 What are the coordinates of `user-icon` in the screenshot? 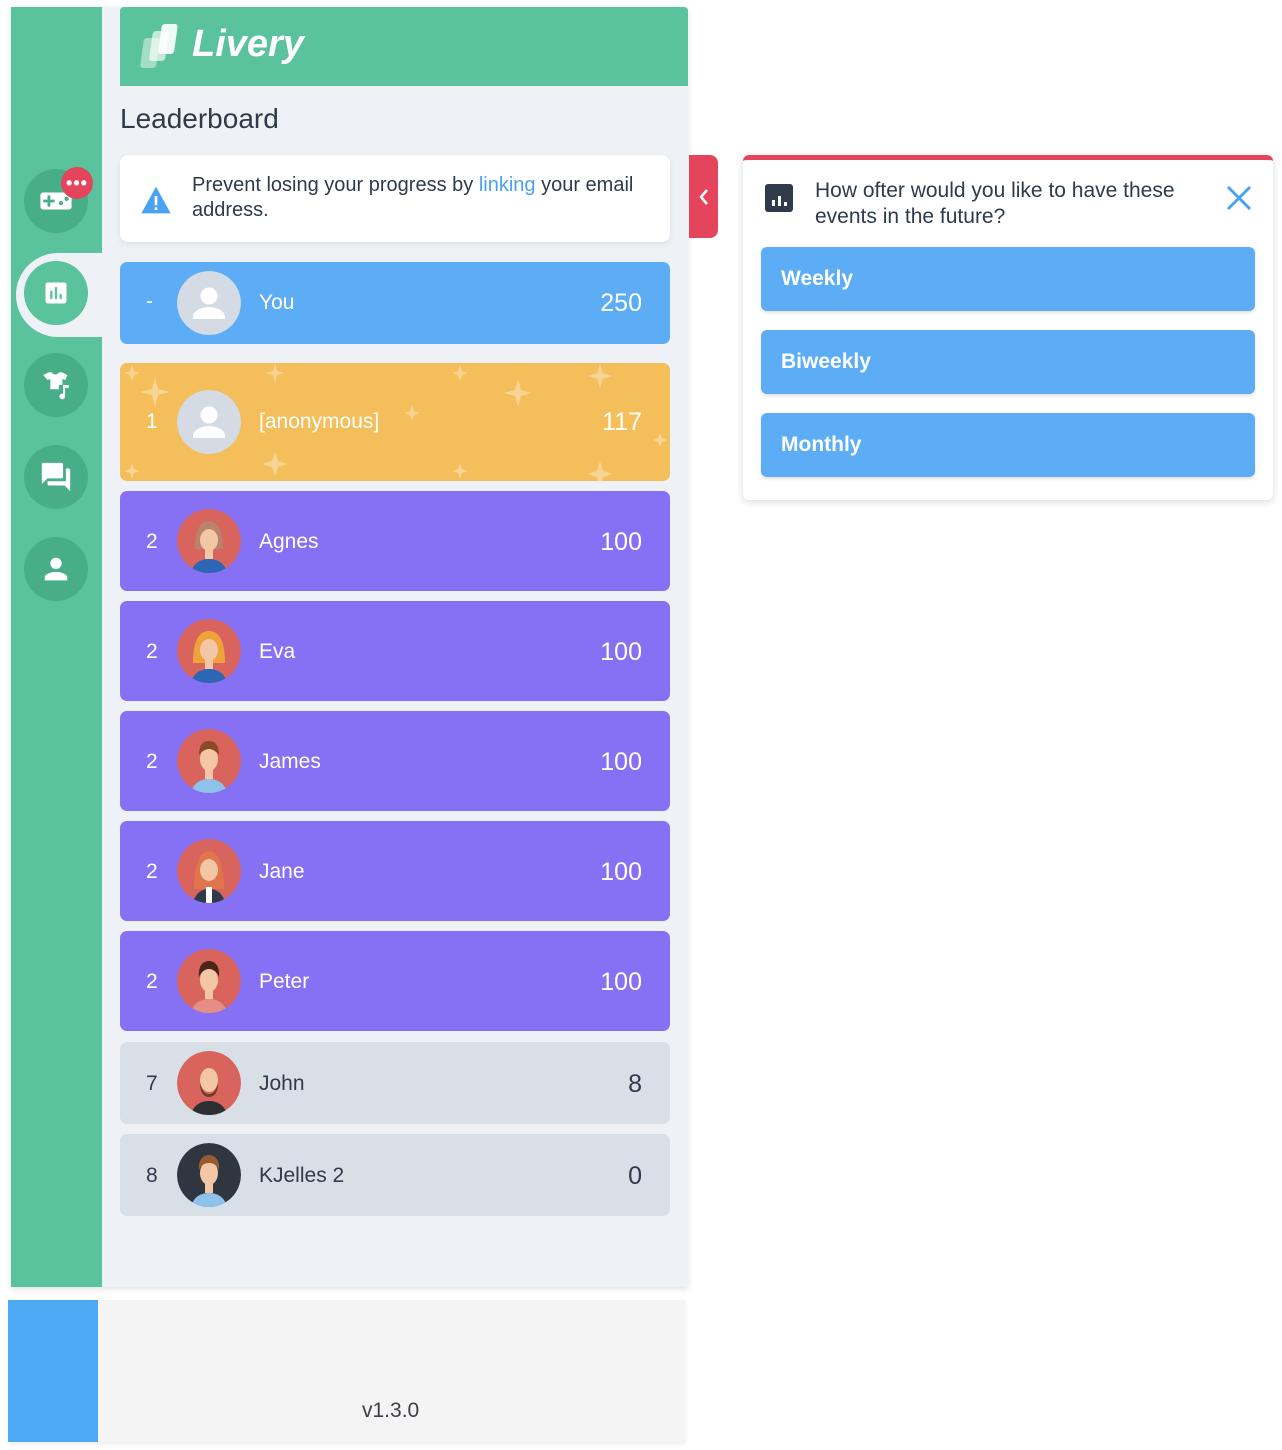 It's located at (56, 569).